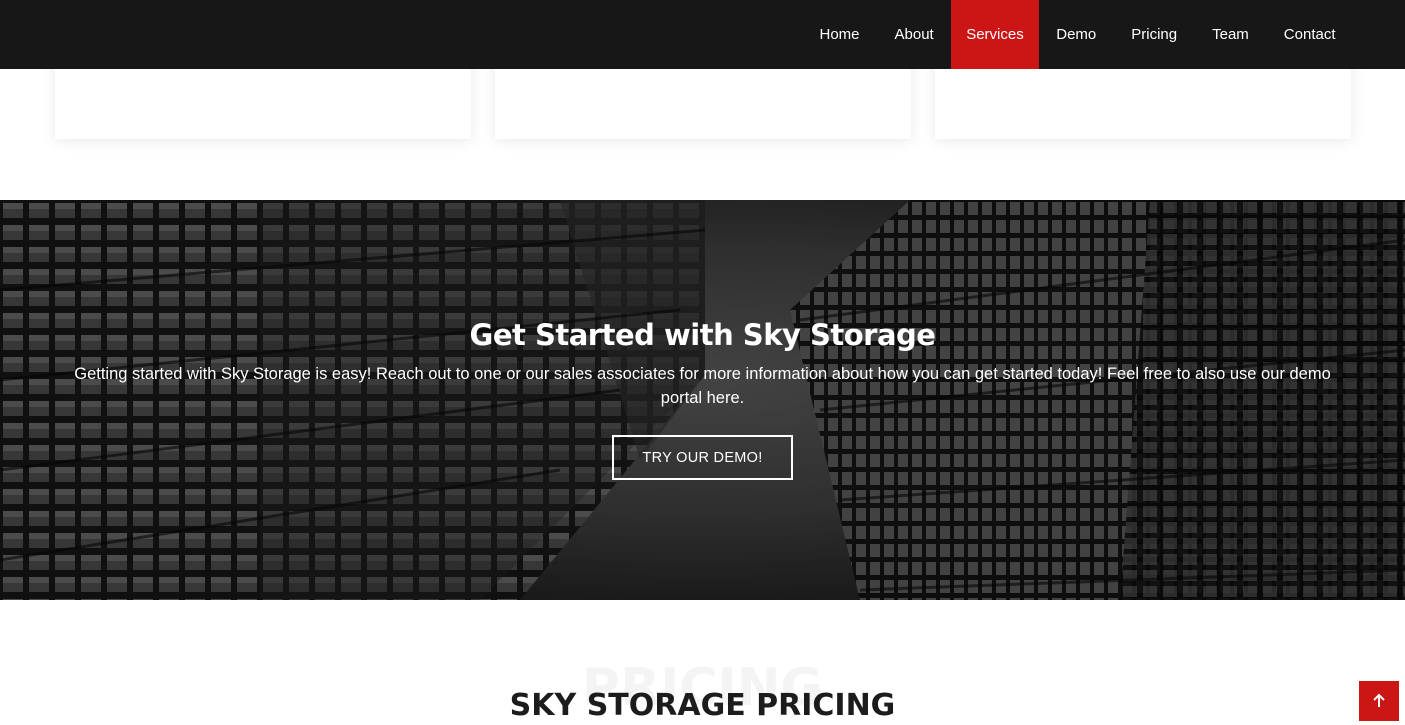  I want to click on back-to-top-button, so click(1379, 701).